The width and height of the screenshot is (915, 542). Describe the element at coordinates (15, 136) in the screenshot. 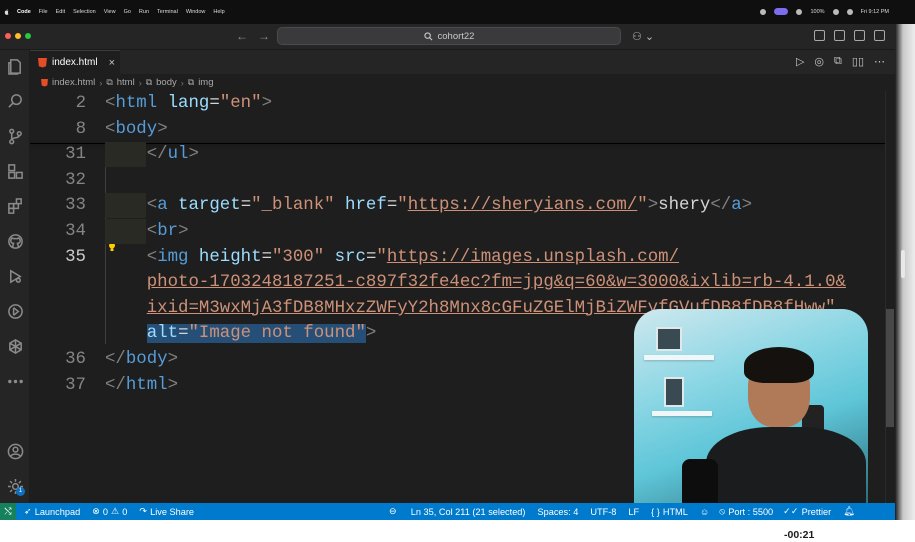

I see `source-control-icon` at that location.